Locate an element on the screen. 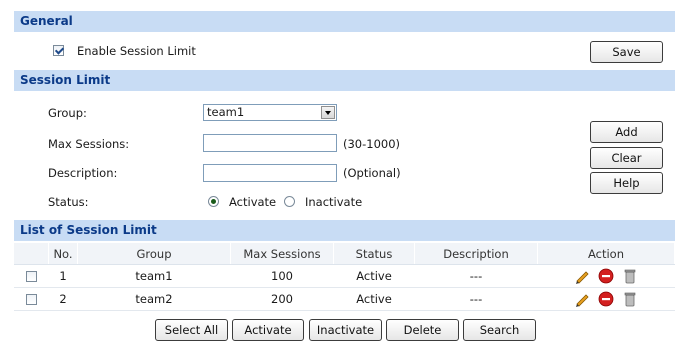 The height and width of the screenshot is (350, 684). group-label: Group: is located at coordinates (67, 113).